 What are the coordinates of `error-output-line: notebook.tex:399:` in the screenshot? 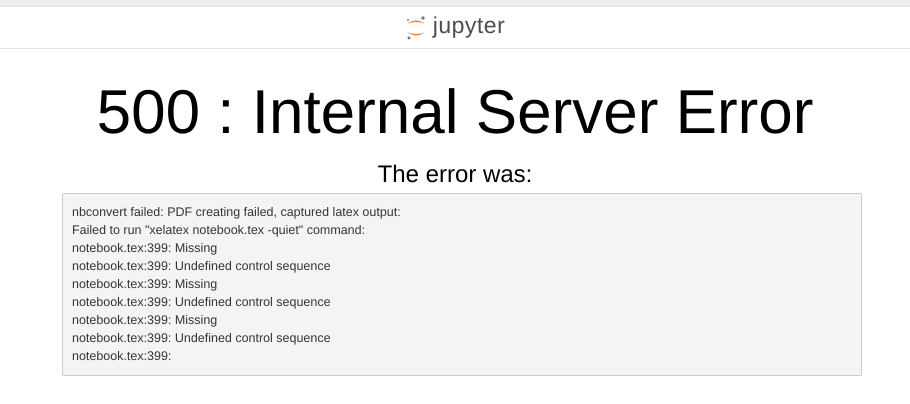 It's located at (122, 356).